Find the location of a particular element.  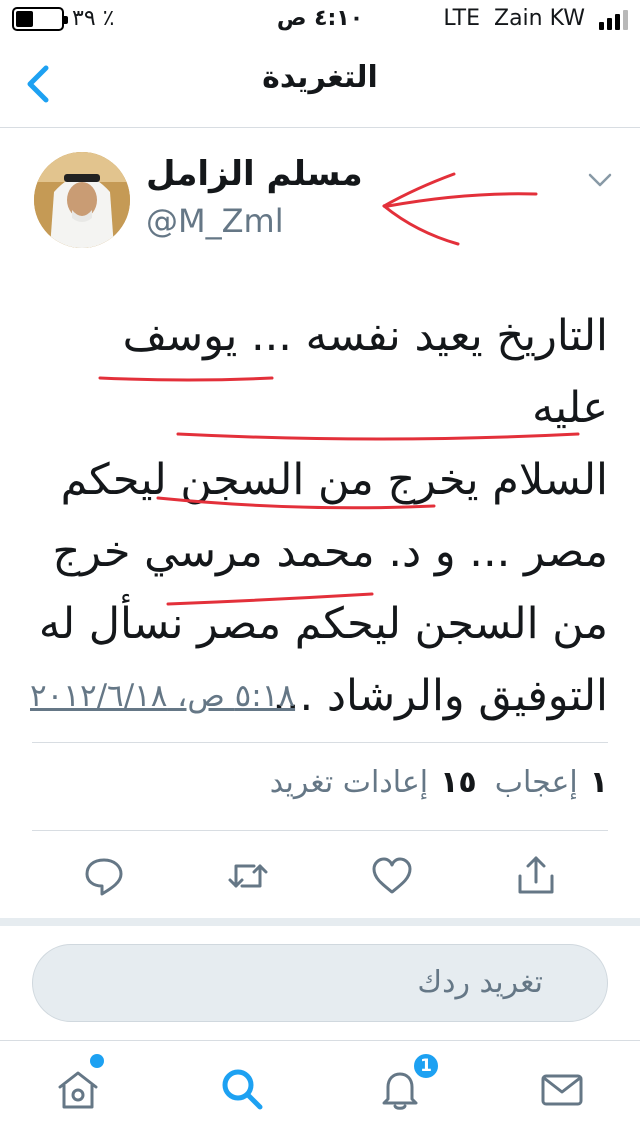

home-unread-dot is located at coordinates (97, 1061).